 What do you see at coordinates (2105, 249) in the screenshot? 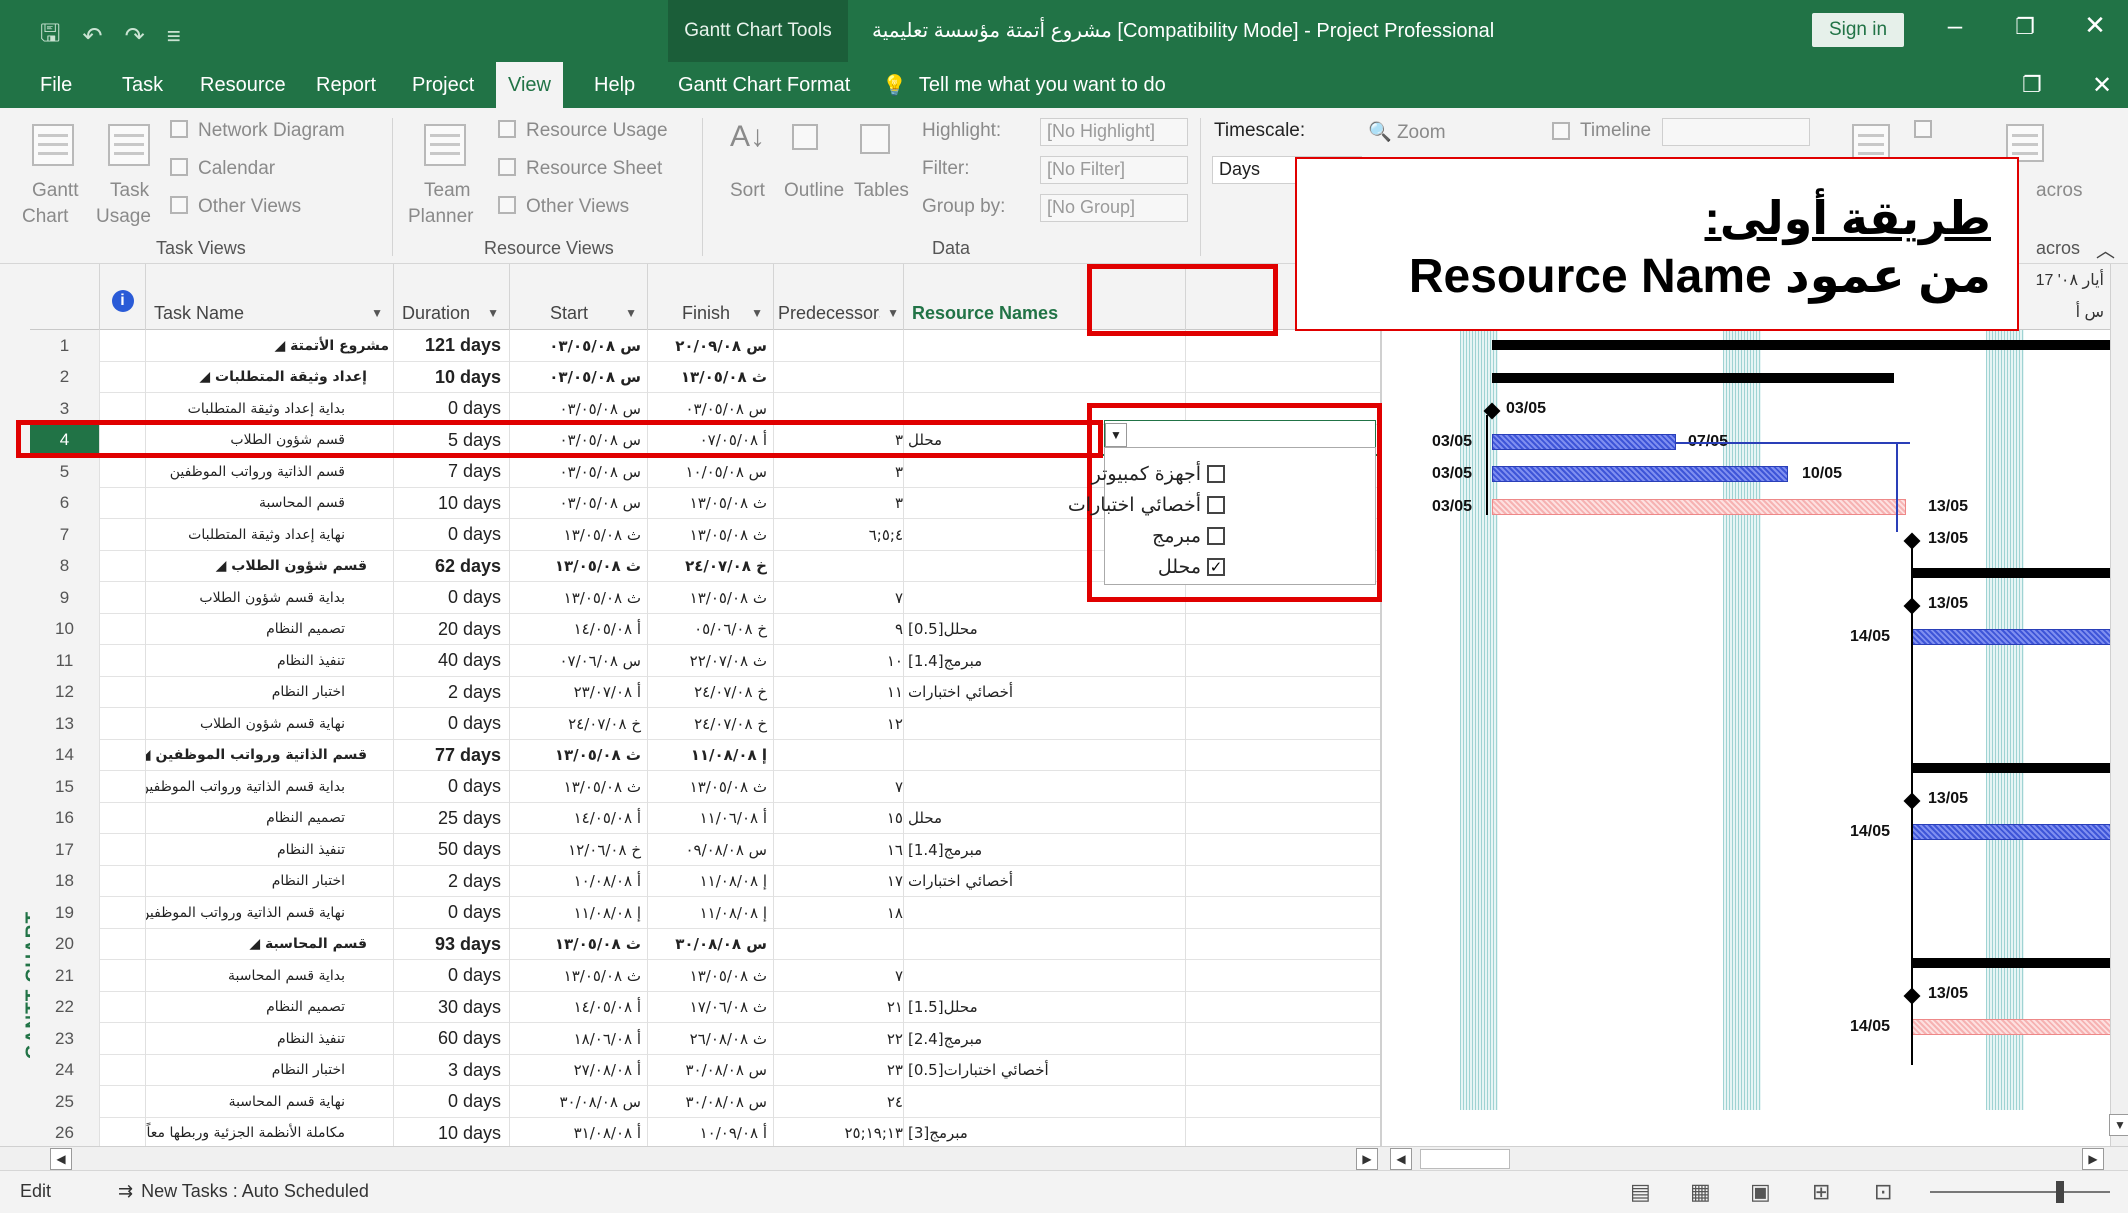
I see `collapse-ribbon-icon: ︿` at bounding box center [2105, 249].